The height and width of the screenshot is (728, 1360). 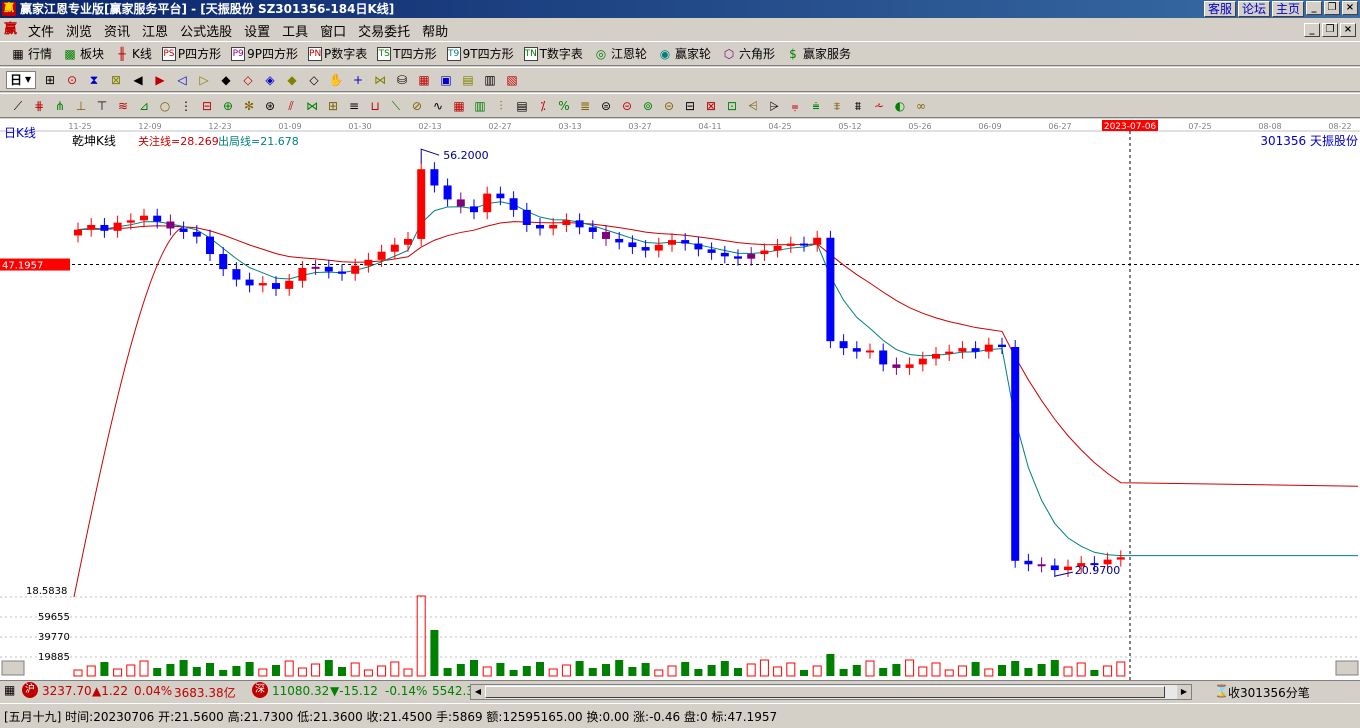 I want to click on drawing-tool-icon: ⊤, so click(x=102, y=106).